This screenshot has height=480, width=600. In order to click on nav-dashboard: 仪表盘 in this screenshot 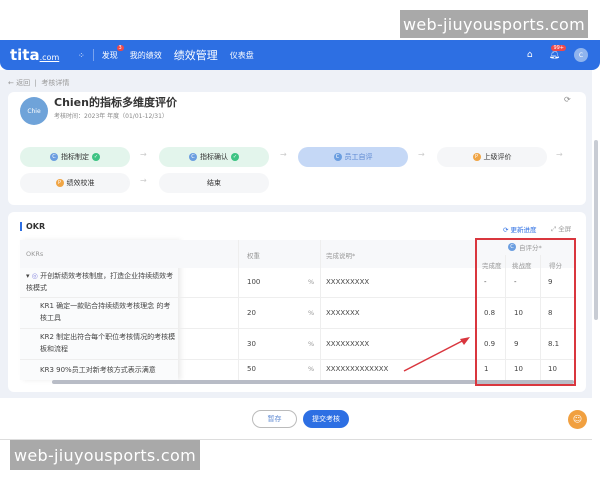, I will do `click(242, 55)`.